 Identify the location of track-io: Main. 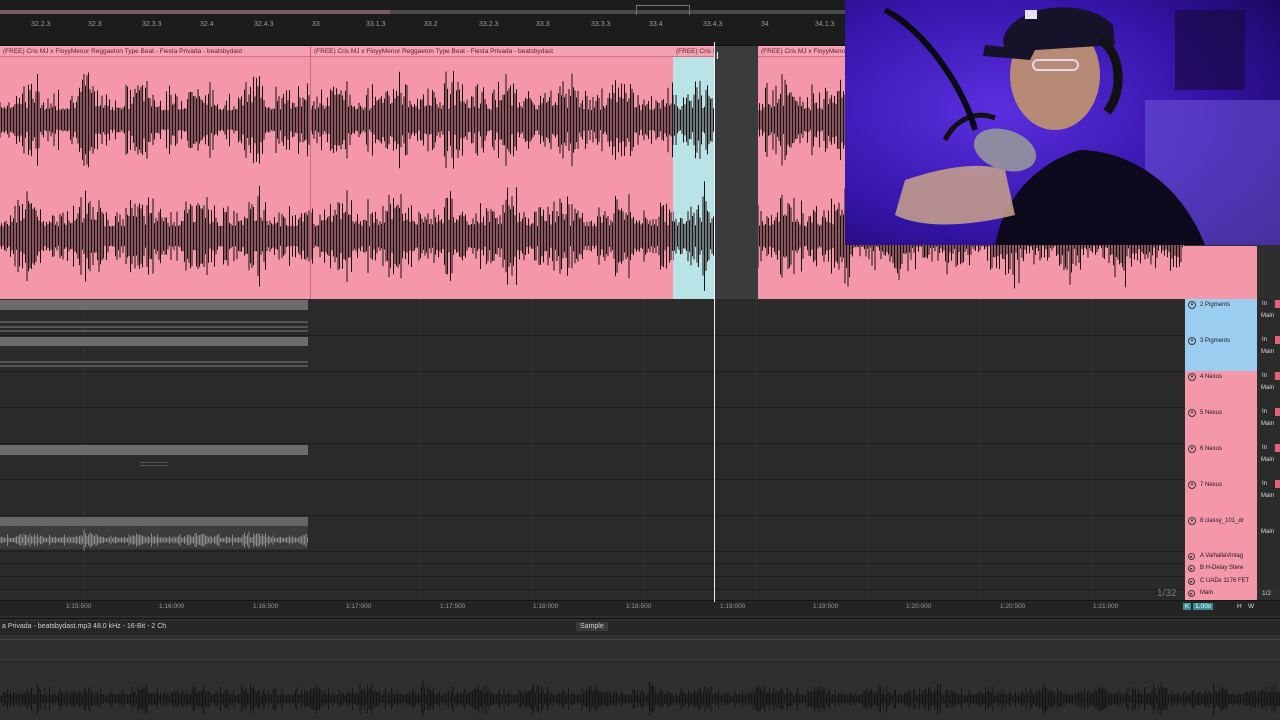
(1269, 533).